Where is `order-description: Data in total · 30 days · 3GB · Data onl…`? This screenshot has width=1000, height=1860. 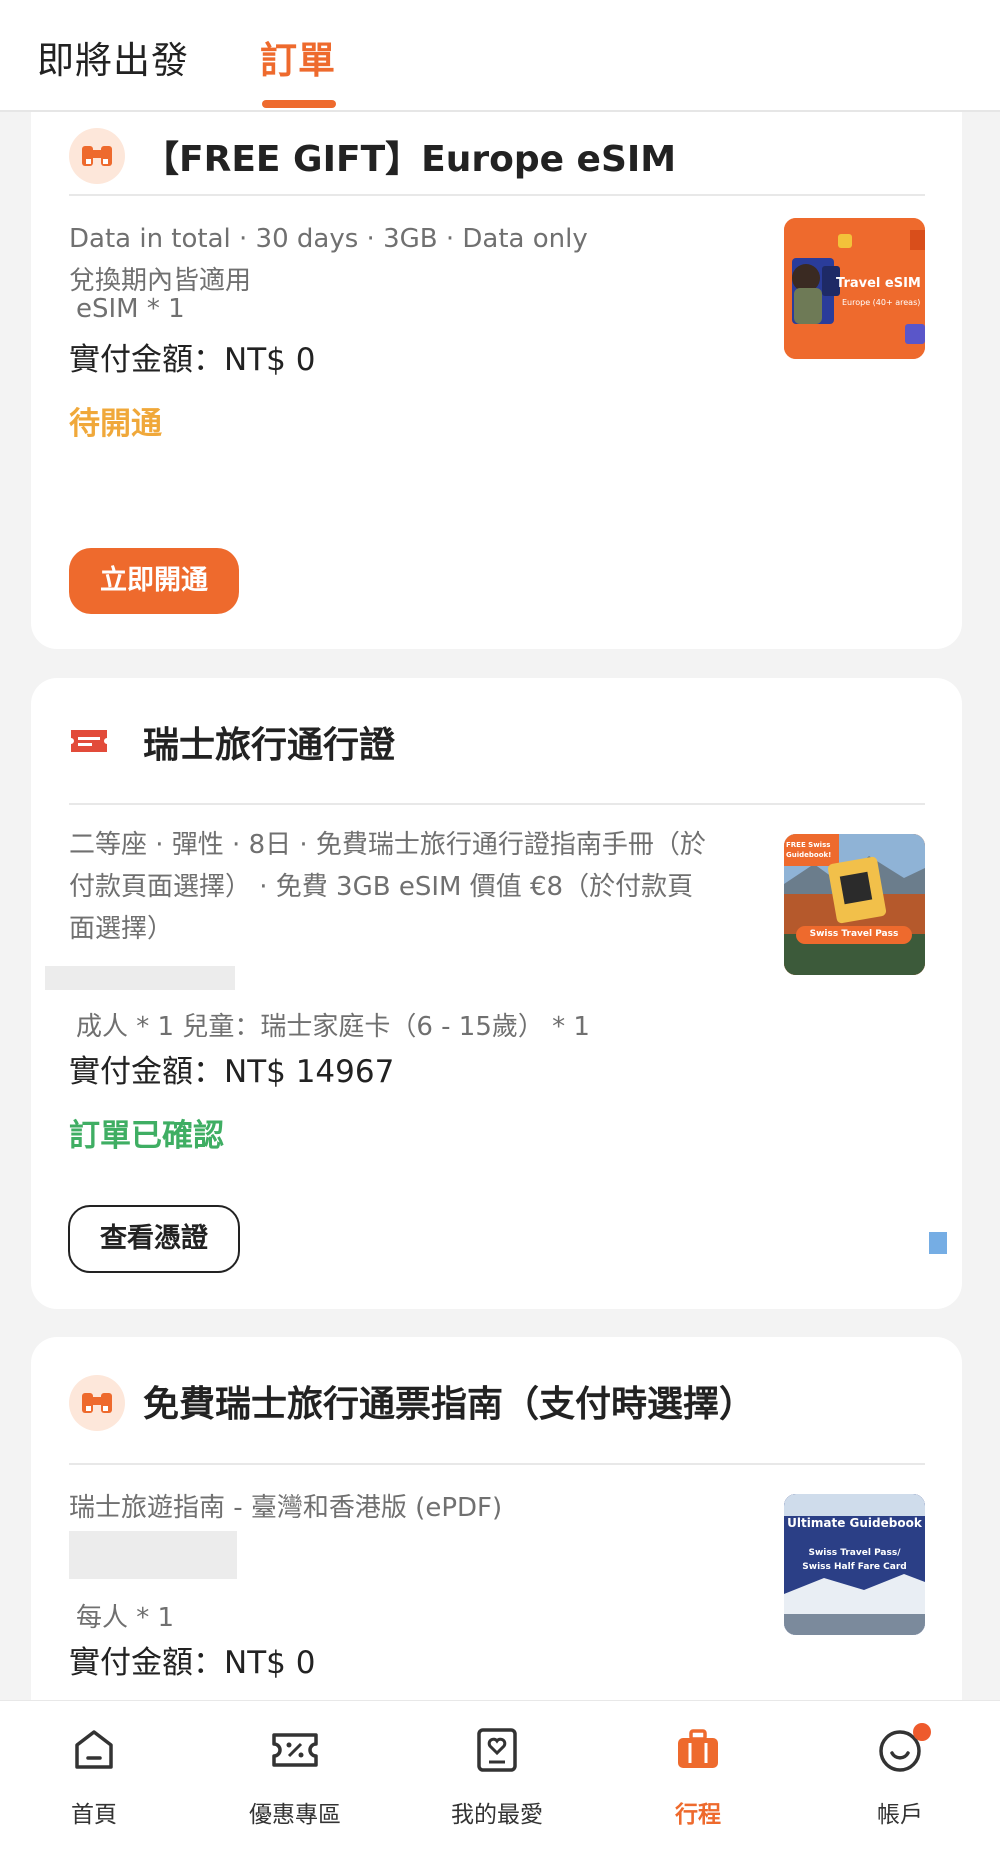 order-description: Data in total · 30 days · 3GB · Data onl… is located at coordinates (328, 260).